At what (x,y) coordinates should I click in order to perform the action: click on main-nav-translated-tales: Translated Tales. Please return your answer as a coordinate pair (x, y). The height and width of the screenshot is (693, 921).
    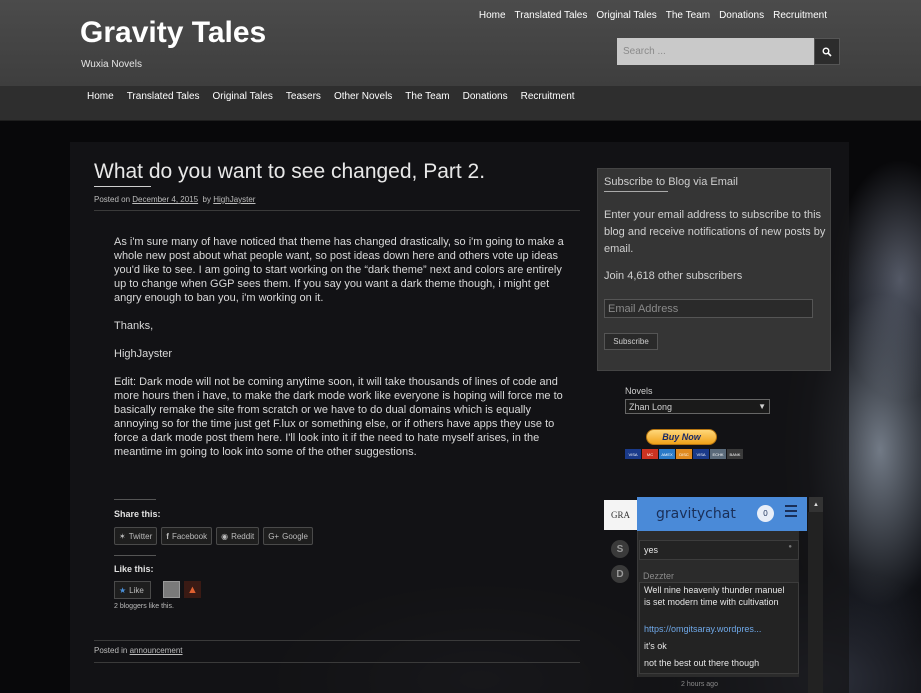
    Looking at the image, I should click on (163, 96).